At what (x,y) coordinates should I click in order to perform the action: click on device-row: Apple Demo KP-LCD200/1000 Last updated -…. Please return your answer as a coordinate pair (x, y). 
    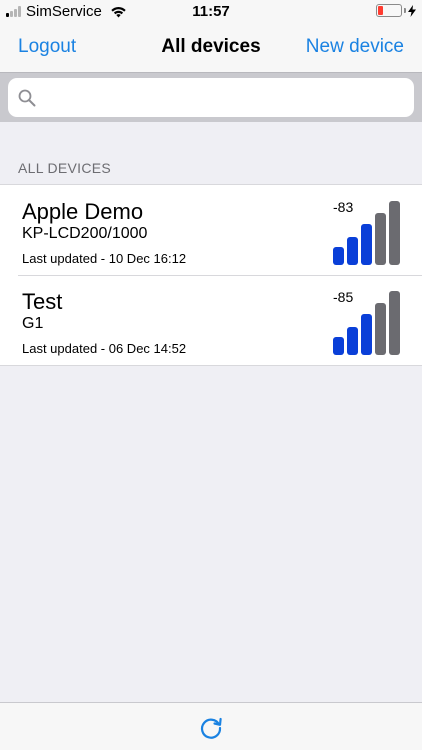
    Looking at the image, I should click on (211, 230).